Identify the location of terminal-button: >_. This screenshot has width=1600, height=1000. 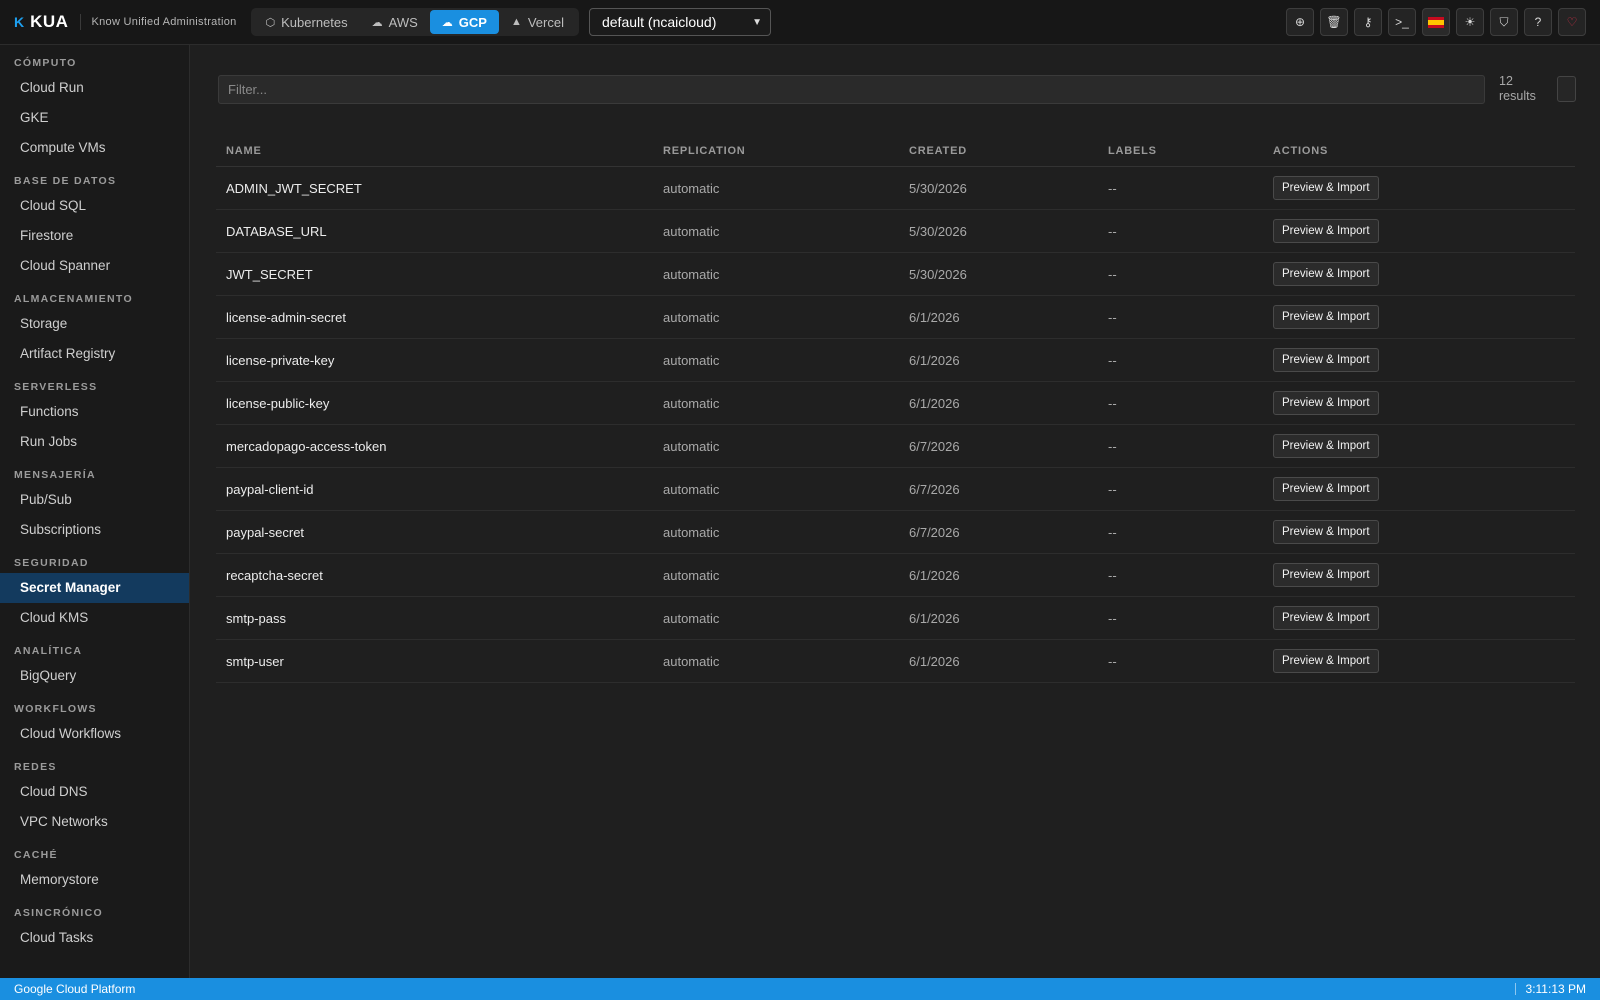
(1402, 22).